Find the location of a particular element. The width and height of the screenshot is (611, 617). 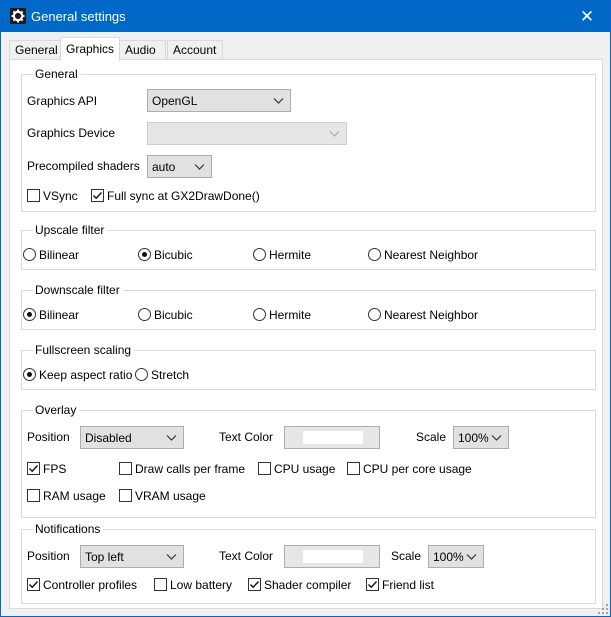

downscale-filter-title: Downscale filter is located at coordinates (78, 290).